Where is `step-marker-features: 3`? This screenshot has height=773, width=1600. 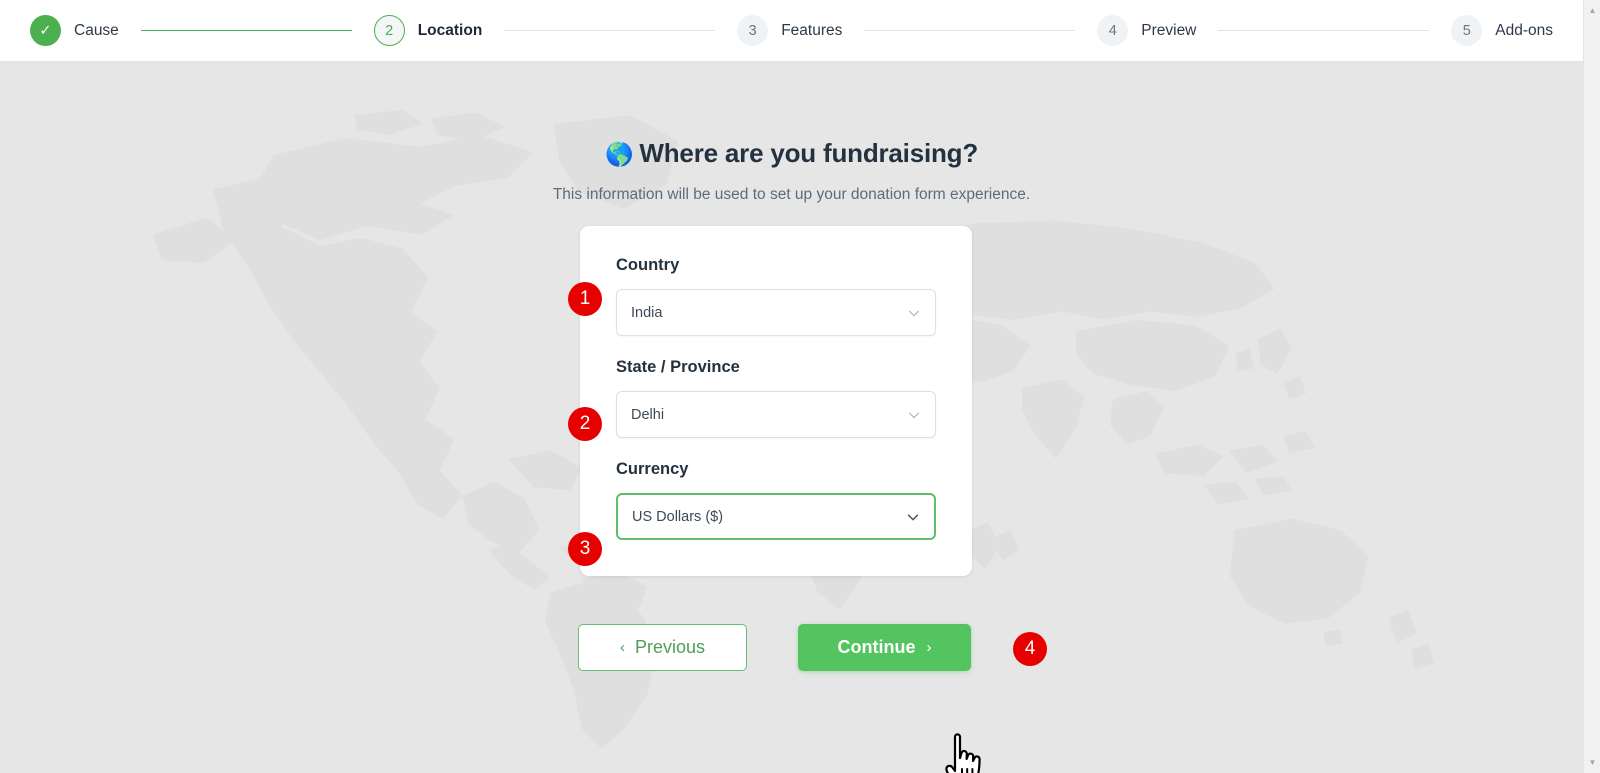
step-marker-features: 3 is located at coordinates (753, 30).